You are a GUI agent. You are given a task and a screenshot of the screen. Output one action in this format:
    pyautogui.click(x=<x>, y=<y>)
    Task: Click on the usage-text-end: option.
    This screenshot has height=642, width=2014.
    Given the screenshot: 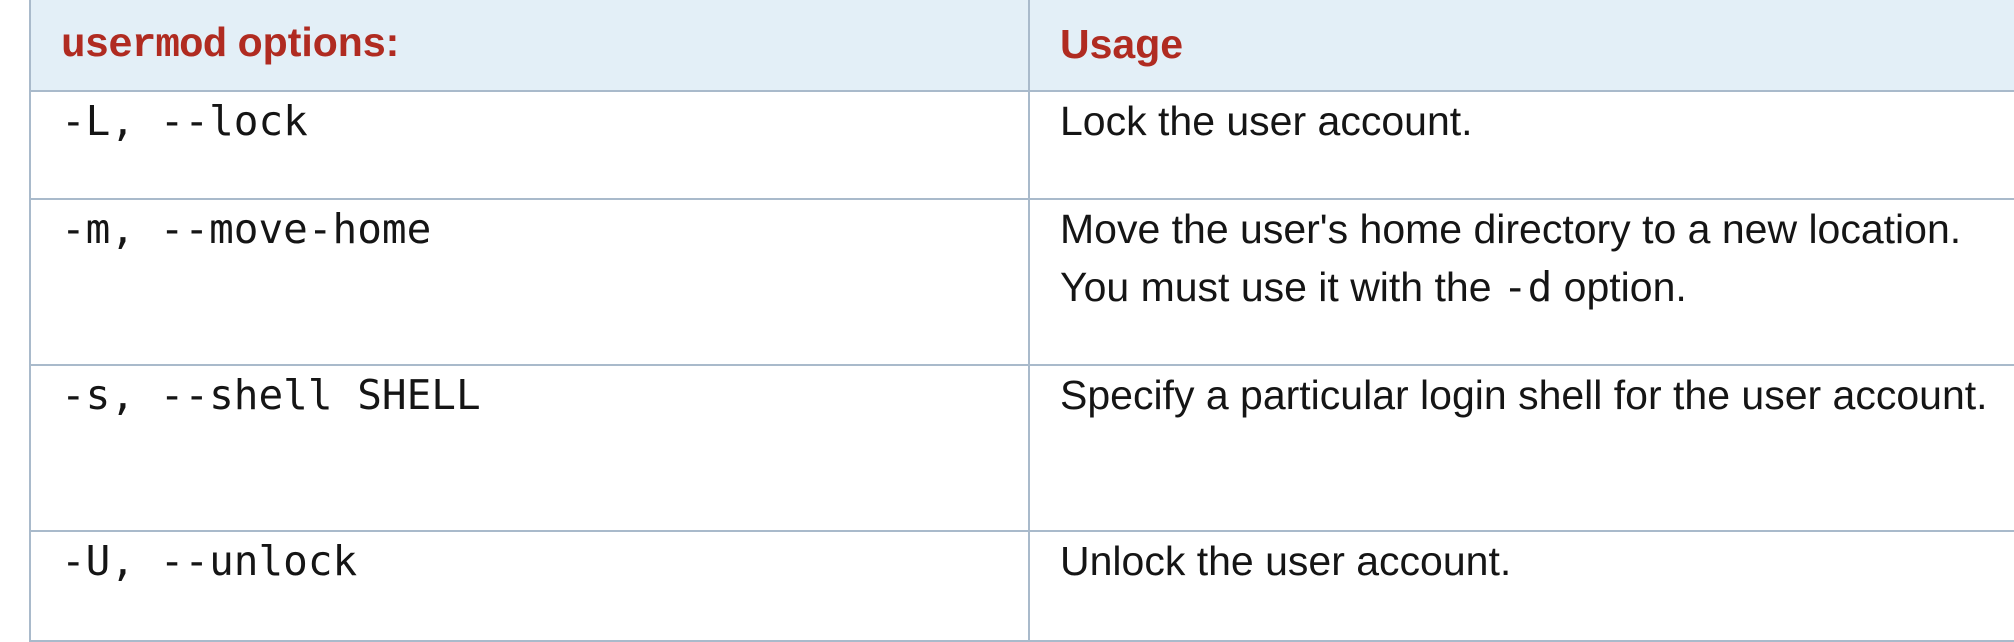 What is the action you would take?
    pyautogui.click(x=1619, y=287)
    